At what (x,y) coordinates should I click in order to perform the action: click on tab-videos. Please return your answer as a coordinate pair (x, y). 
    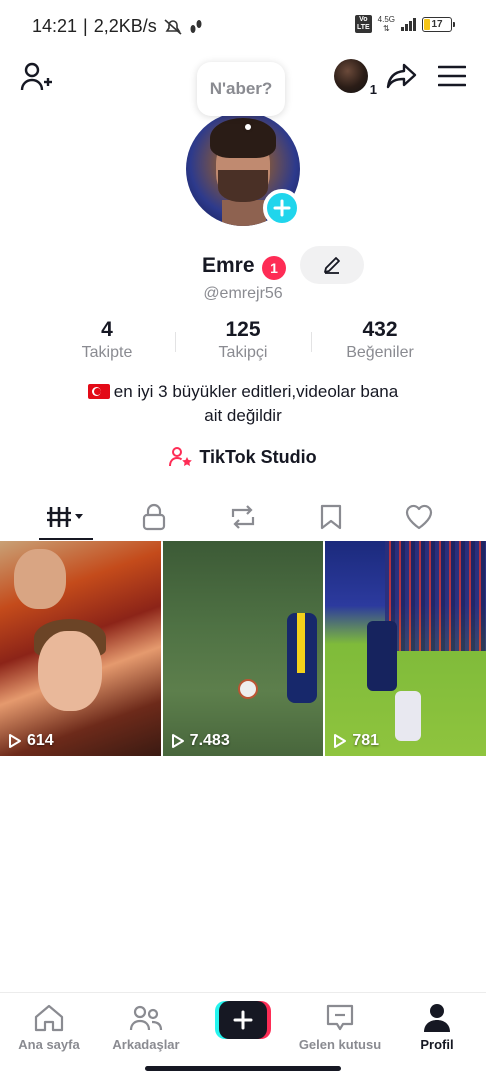
    Looking at the image, I should click on (66, 517).